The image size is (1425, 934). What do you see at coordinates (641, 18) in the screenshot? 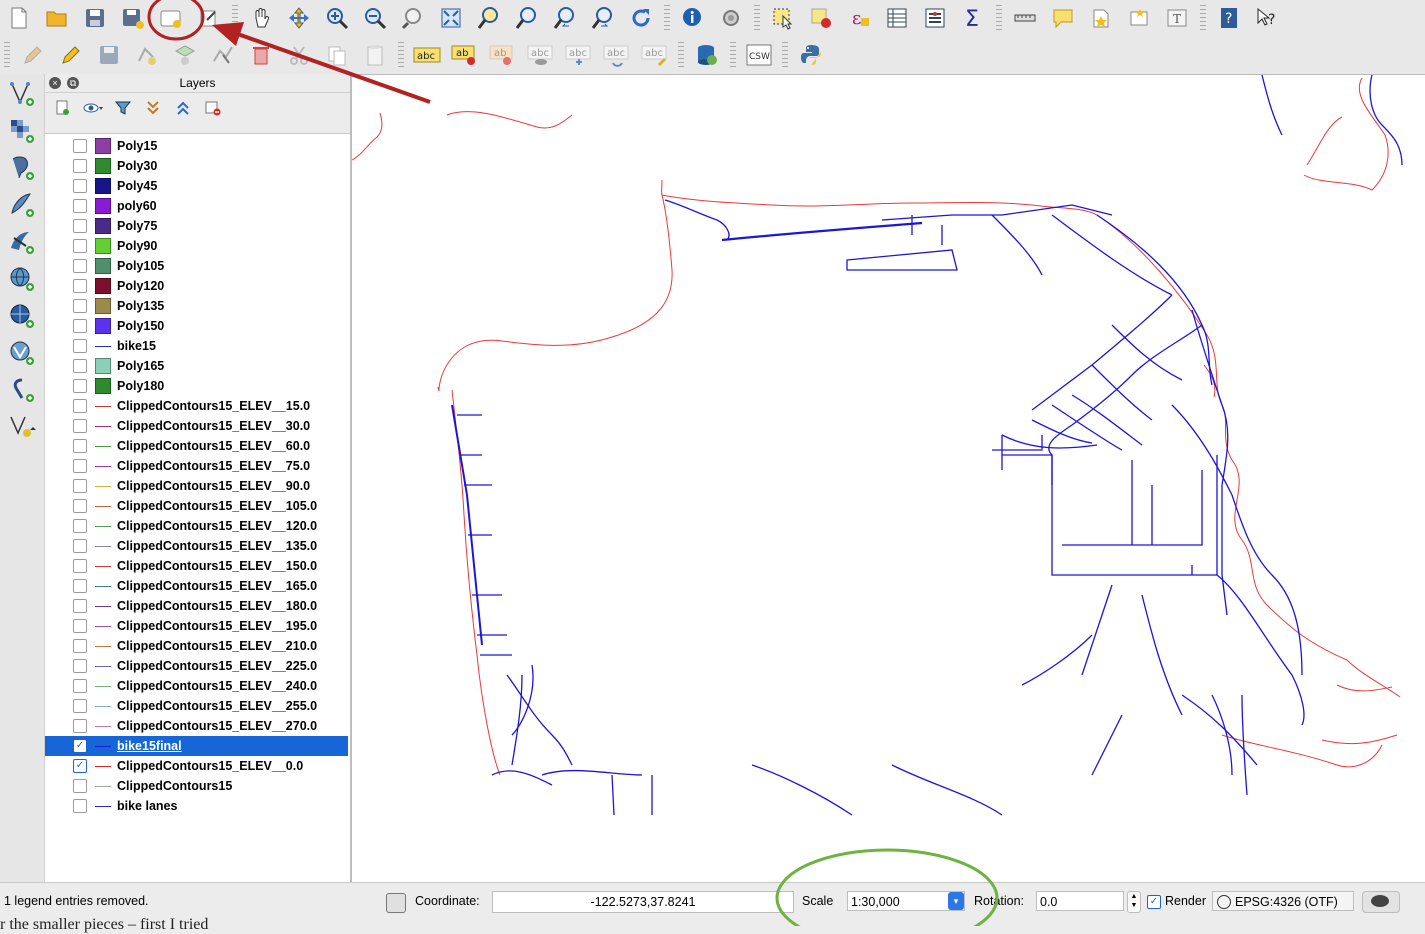
I see `refresh-icon` at bounding box center [641, 18].